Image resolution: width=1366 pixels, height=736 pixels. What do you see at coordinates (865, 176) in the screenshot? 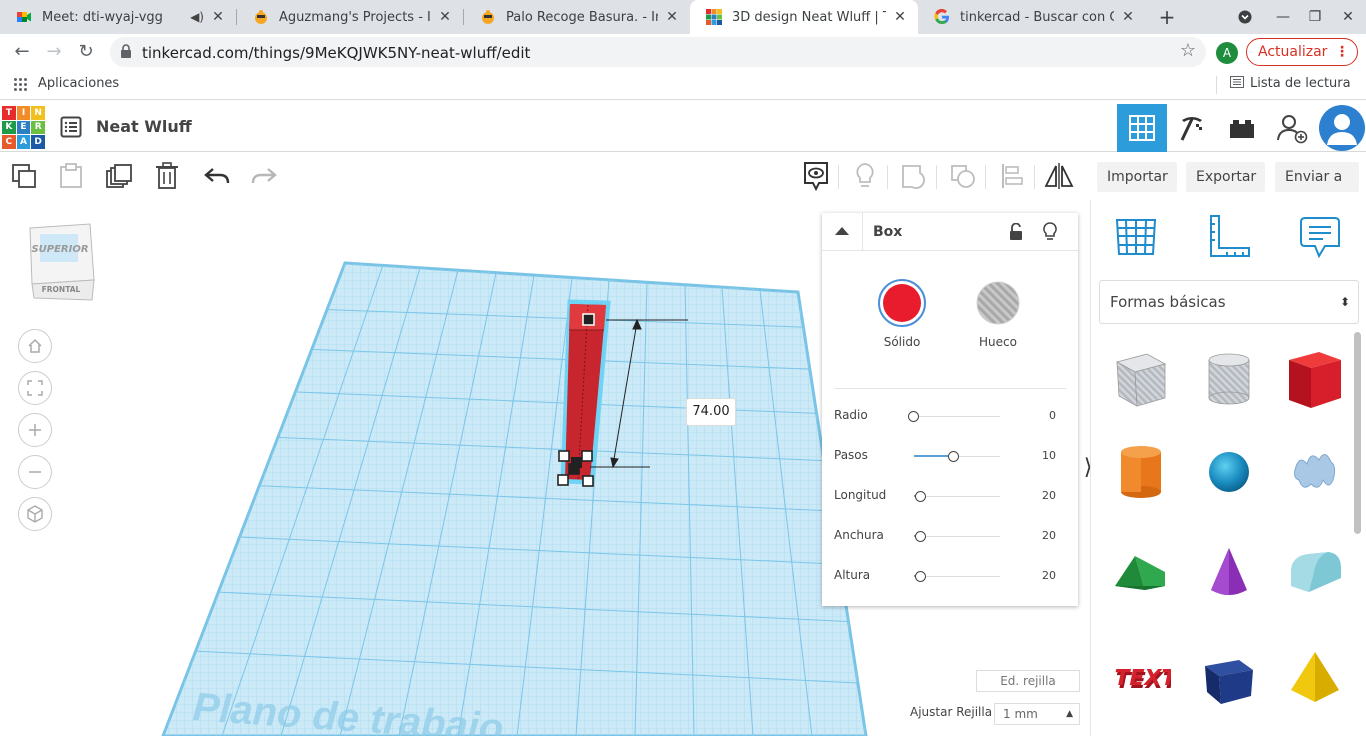
I see `show-all-button` at bounding box center [865, 176].